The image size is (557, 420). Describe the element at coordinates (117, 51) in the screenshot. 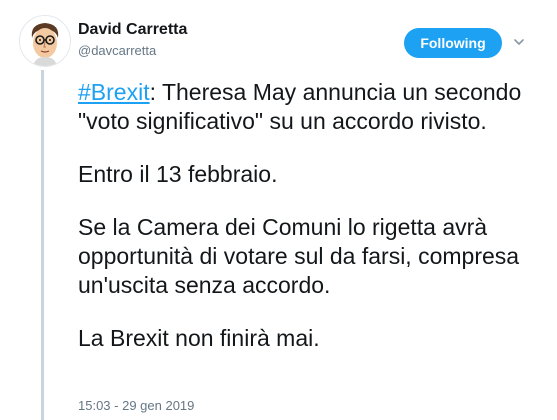

I see `author-handle: @davcarretta` at that location.